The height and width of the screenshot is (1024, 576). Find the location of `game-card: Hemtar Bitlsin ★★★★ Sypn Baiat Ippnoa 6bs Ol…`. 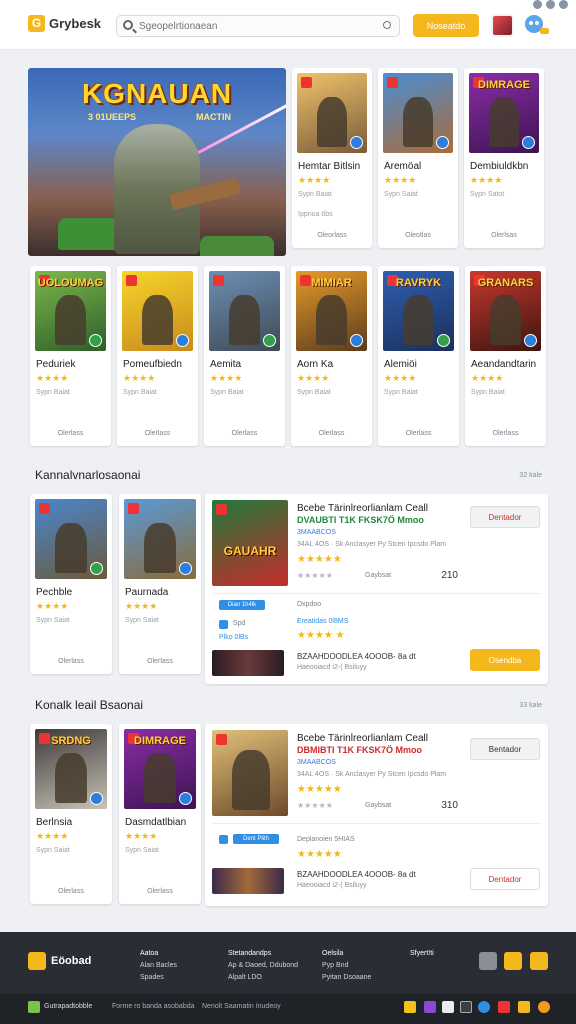

game-card: Hemtar Bitlsin ★★★★ Sypn Baiat Ippnoa 6bs Ol… is located at coordinates (332, 158).